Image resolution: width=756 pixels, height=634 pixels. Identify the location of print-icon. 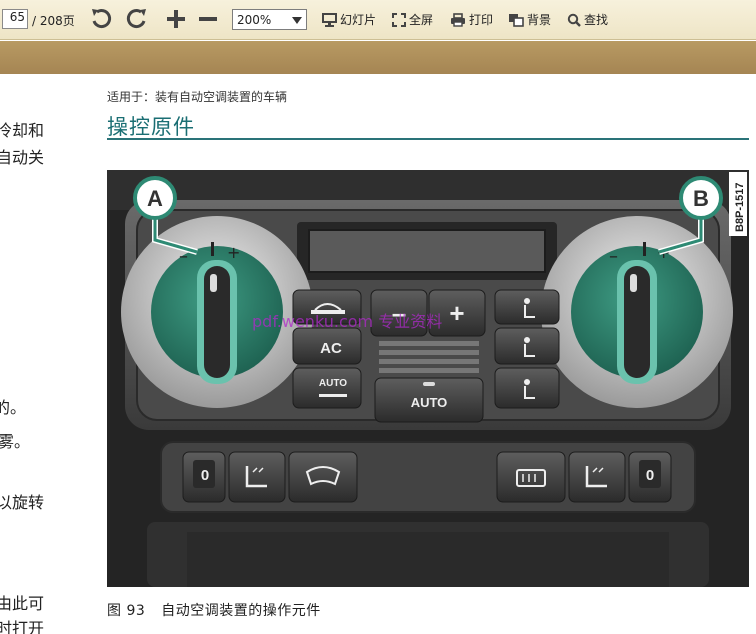
(458, 19).